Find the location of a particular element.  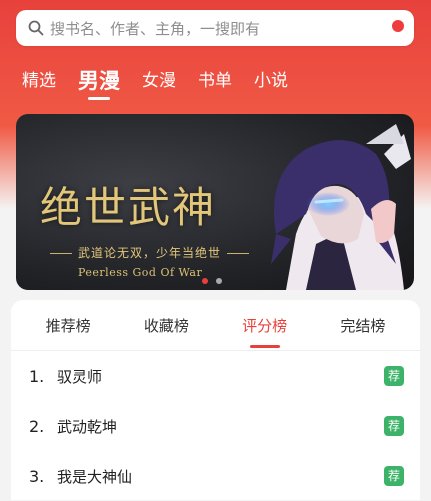

search-placeholder: 搜书名、作者、主角，一搜即有 is located at coordinates (155, 28).